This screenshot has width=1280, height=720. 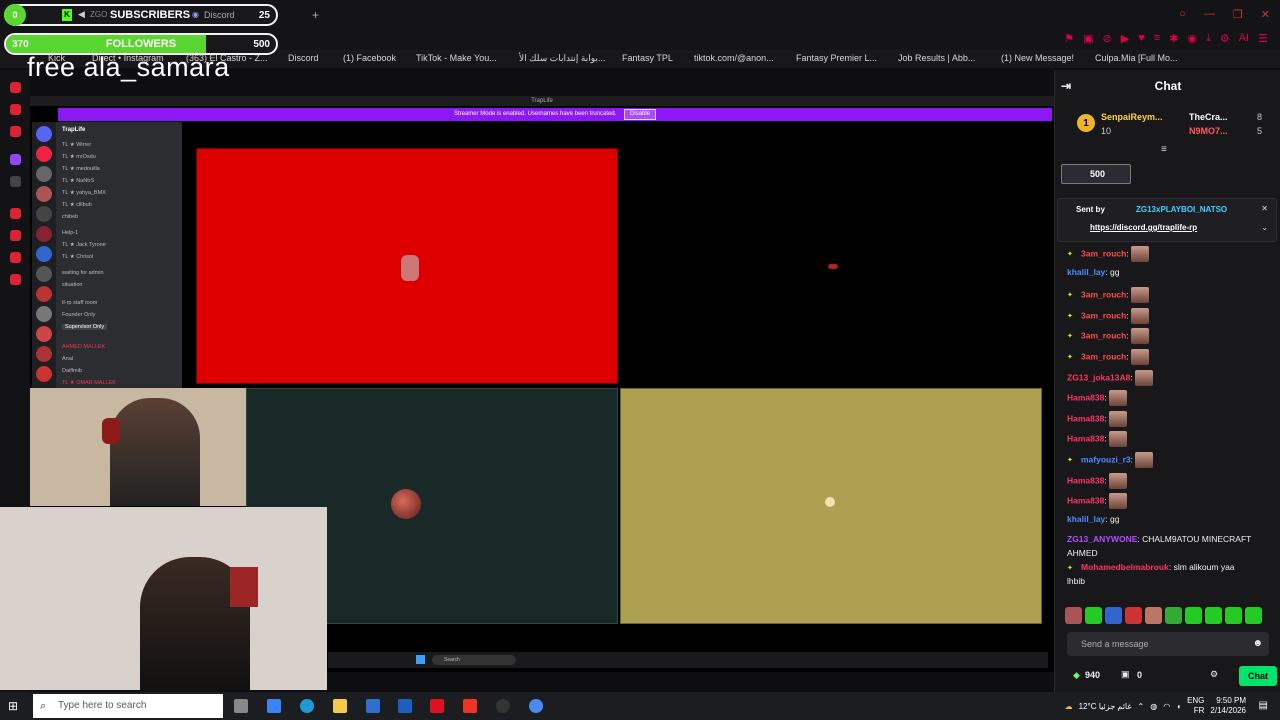 What do you see at coordinates (15, 181) in the screenshot?
I see `x-icon` at bounding box center [15, 181].